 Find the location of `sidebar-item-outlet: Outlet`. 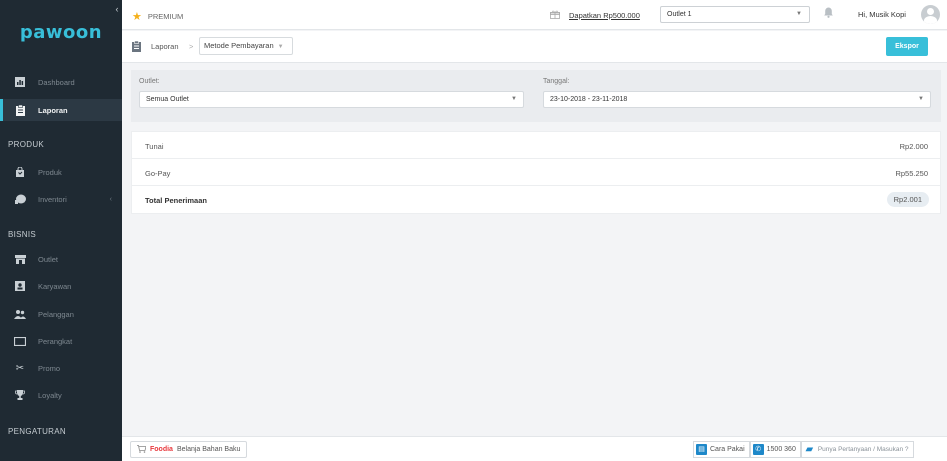

sidebar-item-outlet: Outlet is located at coordinates (61, 259).